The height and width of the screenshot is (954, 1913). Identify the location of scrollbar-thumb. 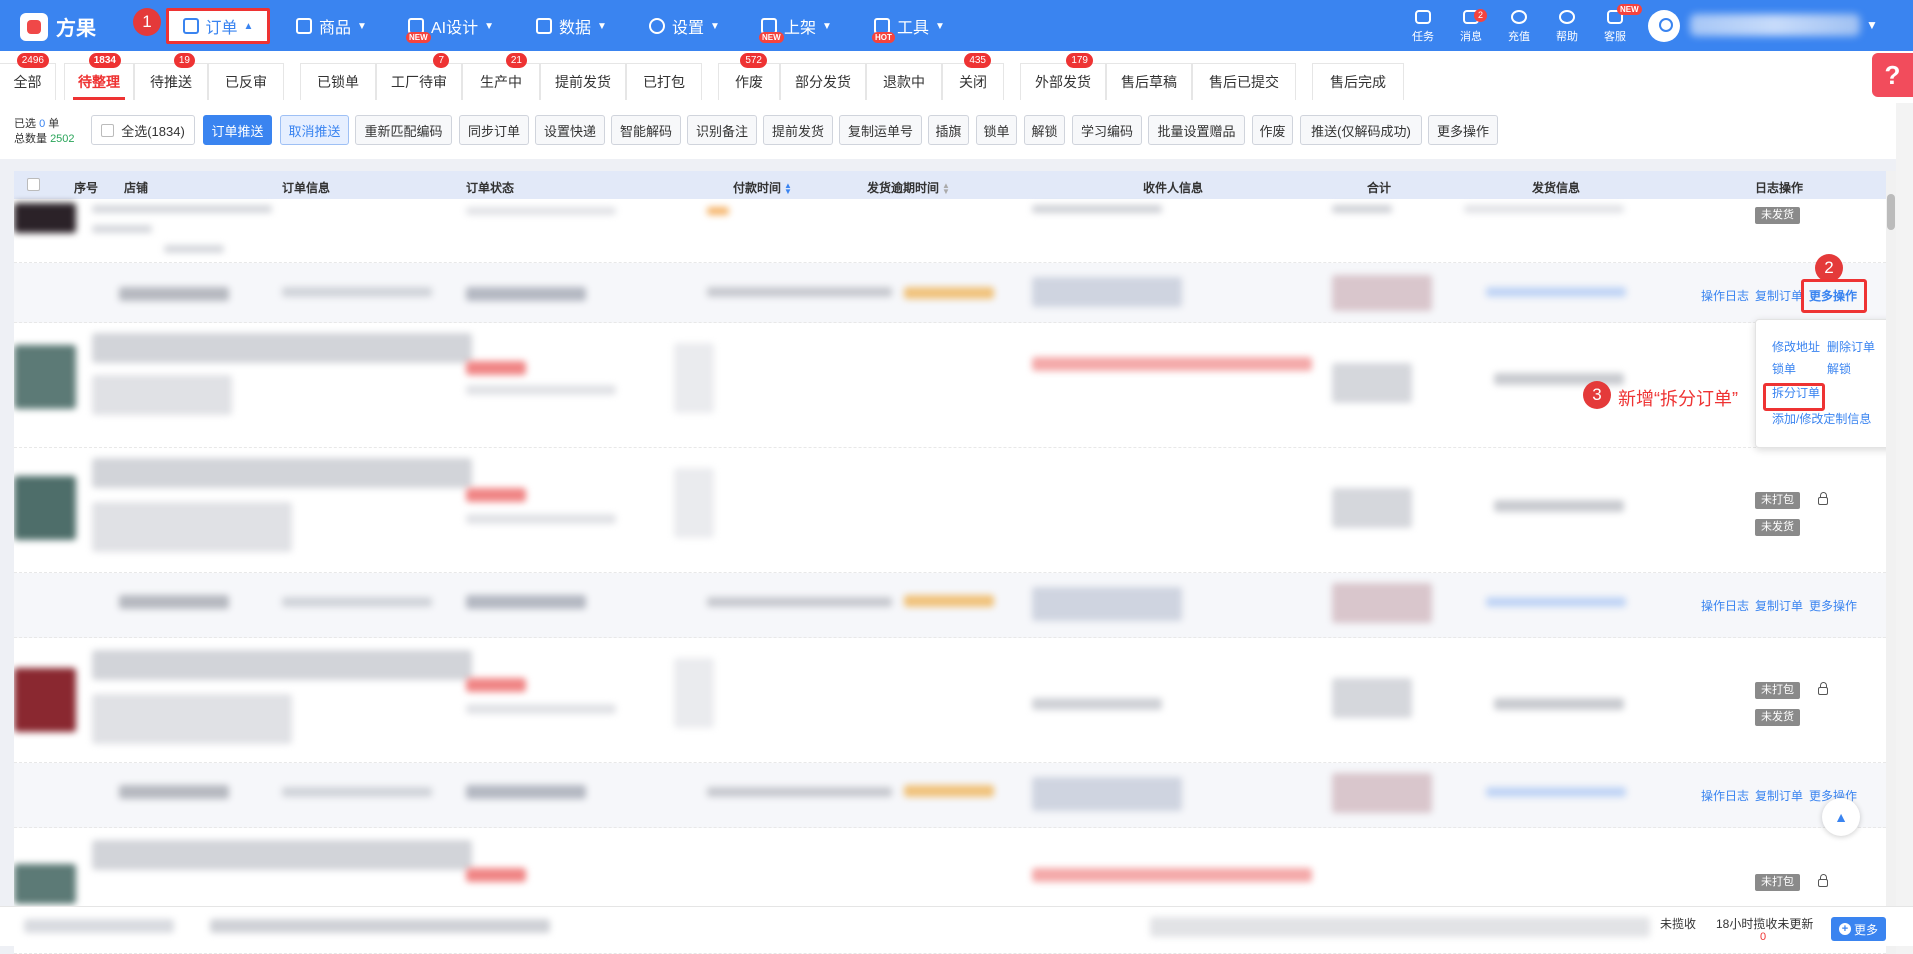
(1891, 212).